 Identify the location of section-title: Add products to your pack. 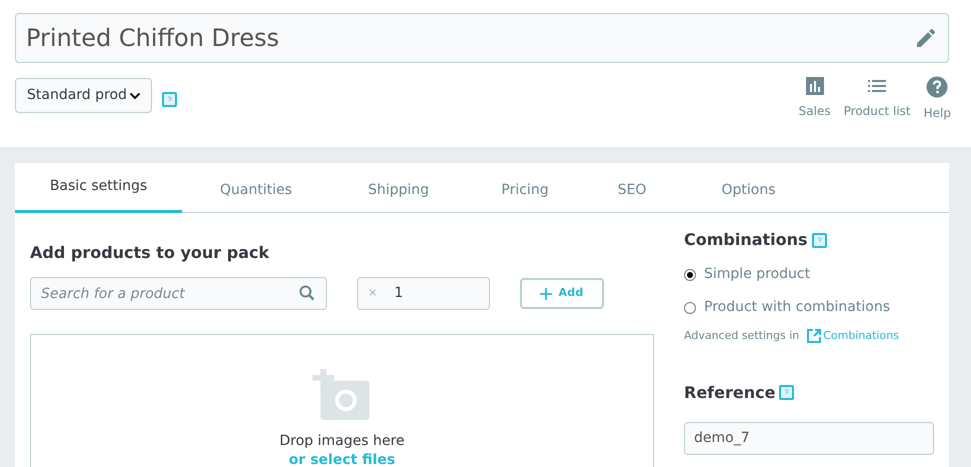
(150, 253).